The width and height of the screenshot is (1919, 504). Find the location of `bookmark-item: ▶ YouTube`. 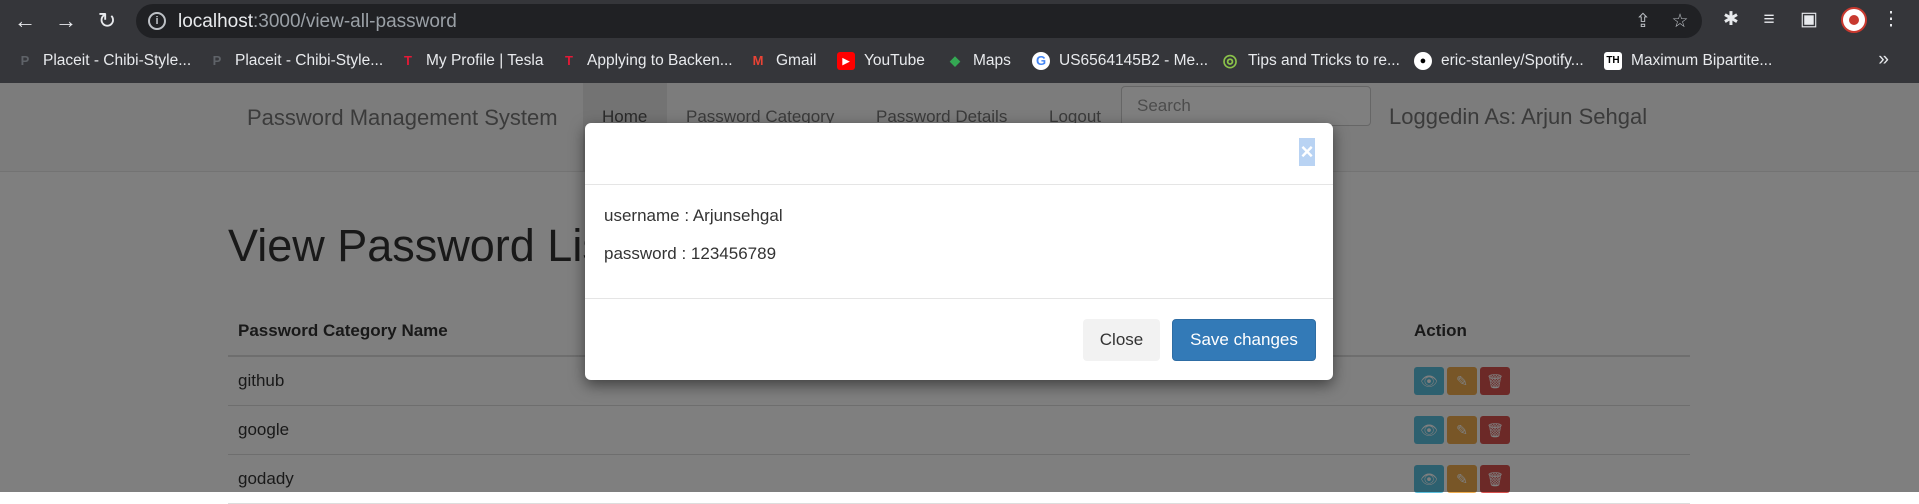

bookmark-item: ▶ YouTube is located at coordinates (881, 61).